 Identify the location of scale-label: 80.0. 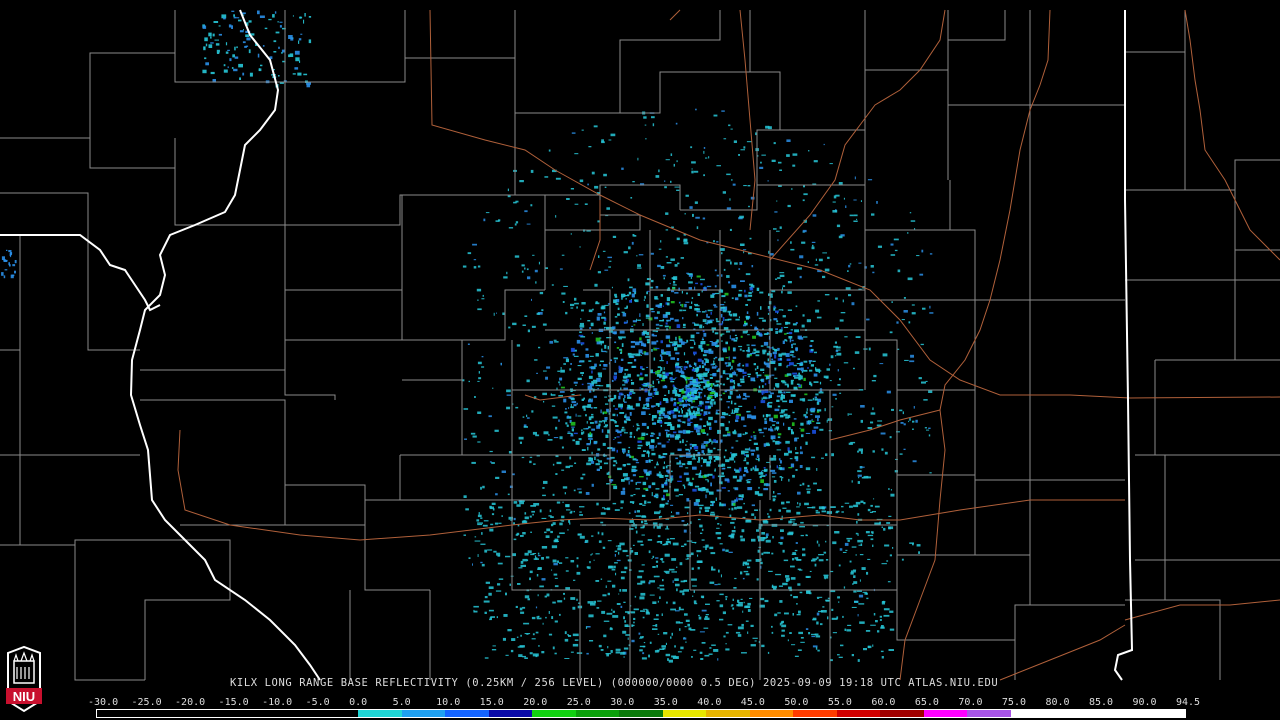
(1057, 702).